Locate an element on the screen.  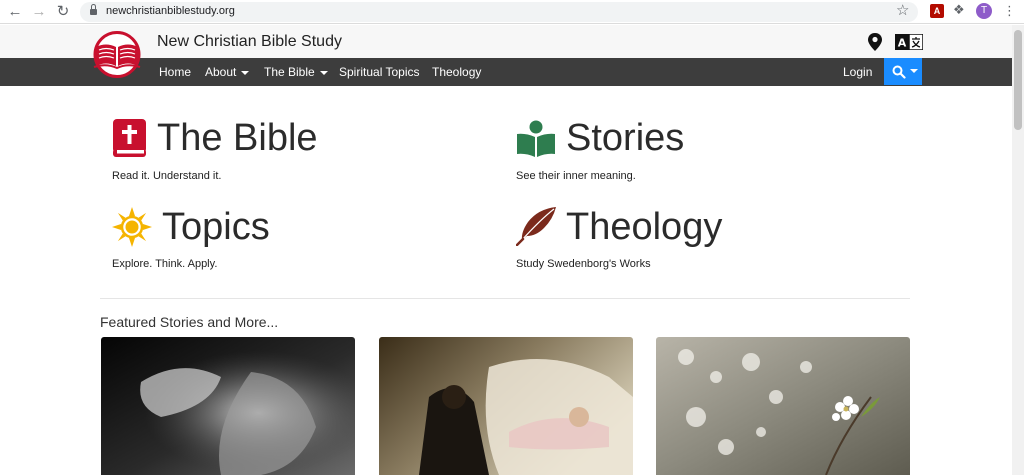
search-button is located at coordinates (903, 71).